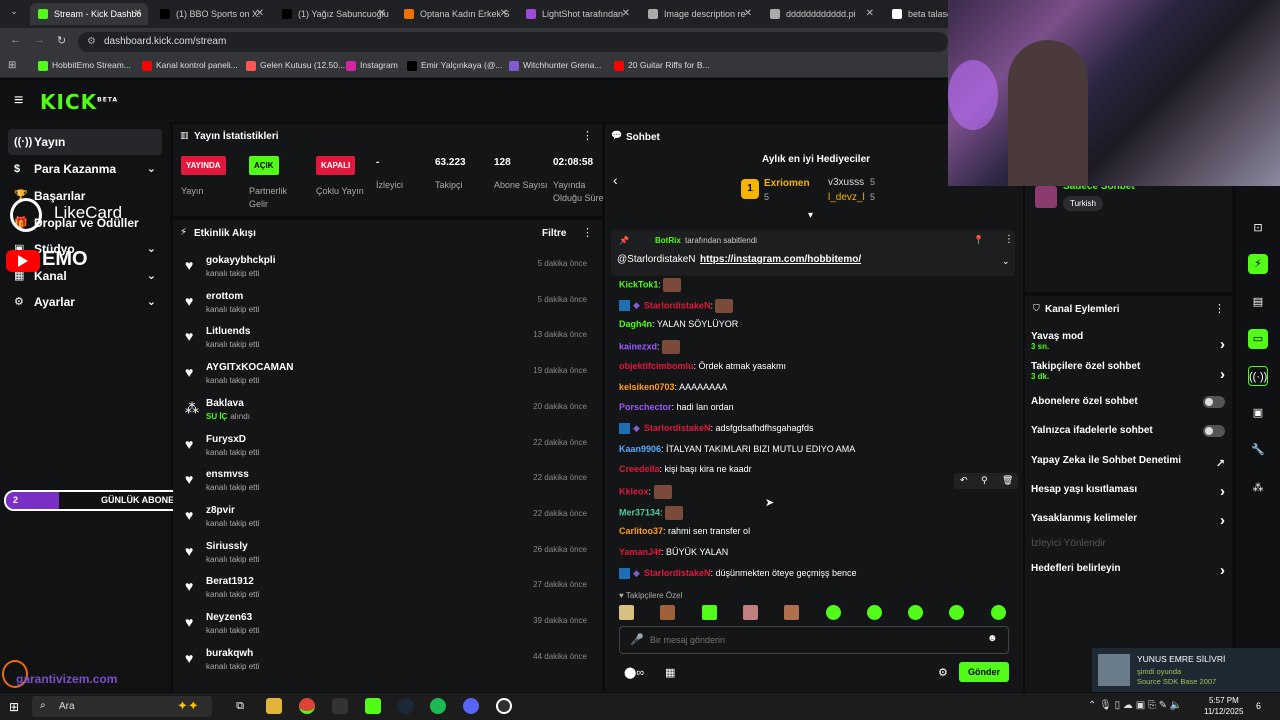 The height and width of the screenshot is (720, 1280). What do you see at coordinates (340, 706) in the screenshot?
I see `xbox-icon` at bounding box center [340, 706].